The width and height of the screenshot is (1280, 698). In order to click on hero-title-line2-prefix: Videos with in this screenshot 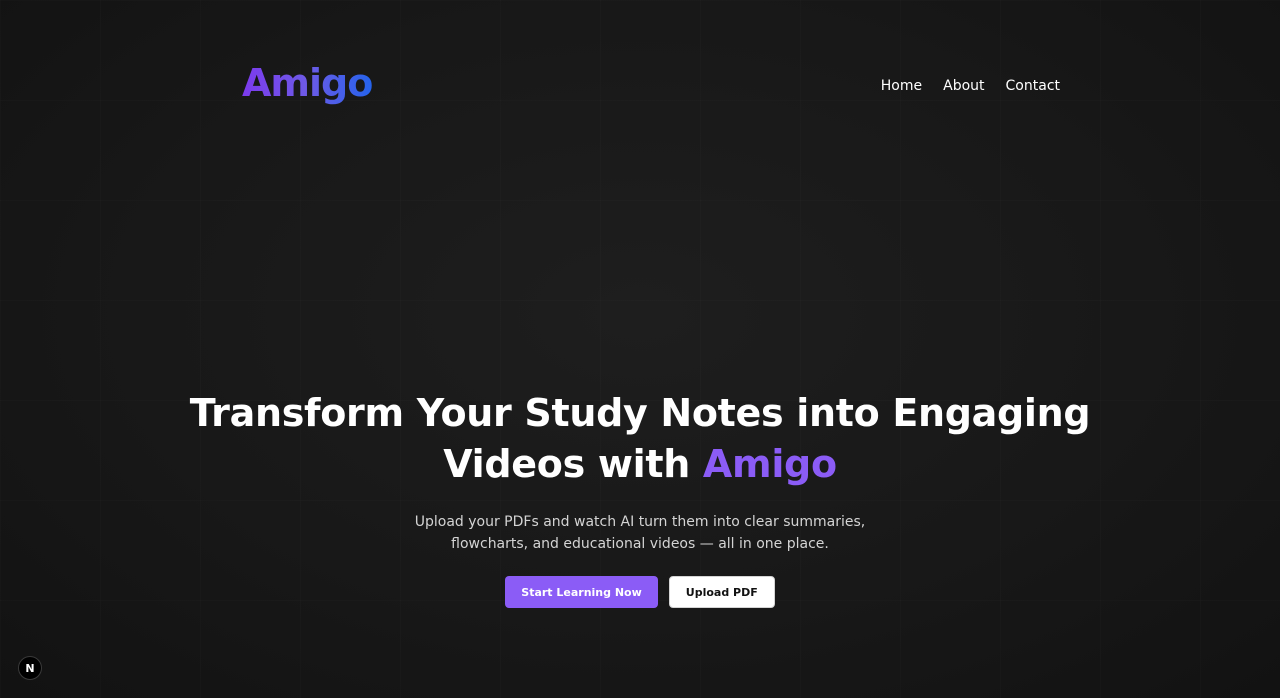, I will do `click(573, 464)`.